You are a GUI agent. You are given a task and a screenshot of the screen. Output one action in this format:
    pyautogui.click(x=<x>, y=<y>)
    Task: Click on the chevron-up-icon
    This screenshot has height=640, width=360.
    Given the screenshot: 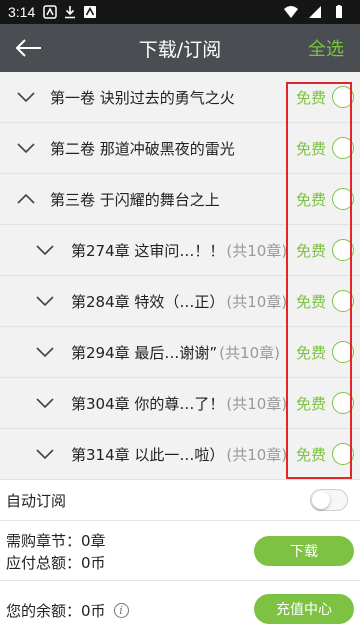 What is the action you would take?
    pyautogui.click(x=26, y=199)
    